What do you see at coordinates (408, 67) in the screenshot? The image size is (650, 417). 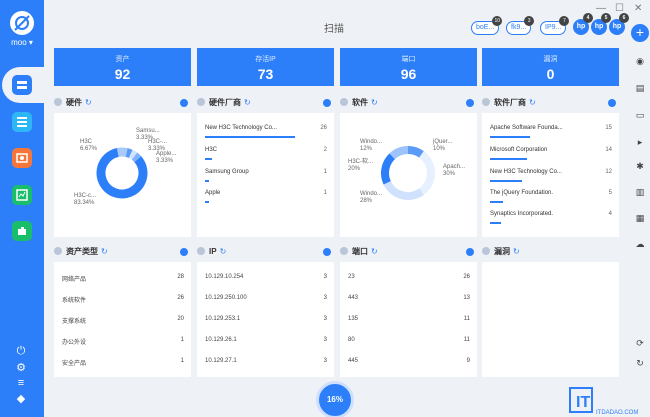 I see `stat-ports: 端口 96` at bounding box center [408, 67].